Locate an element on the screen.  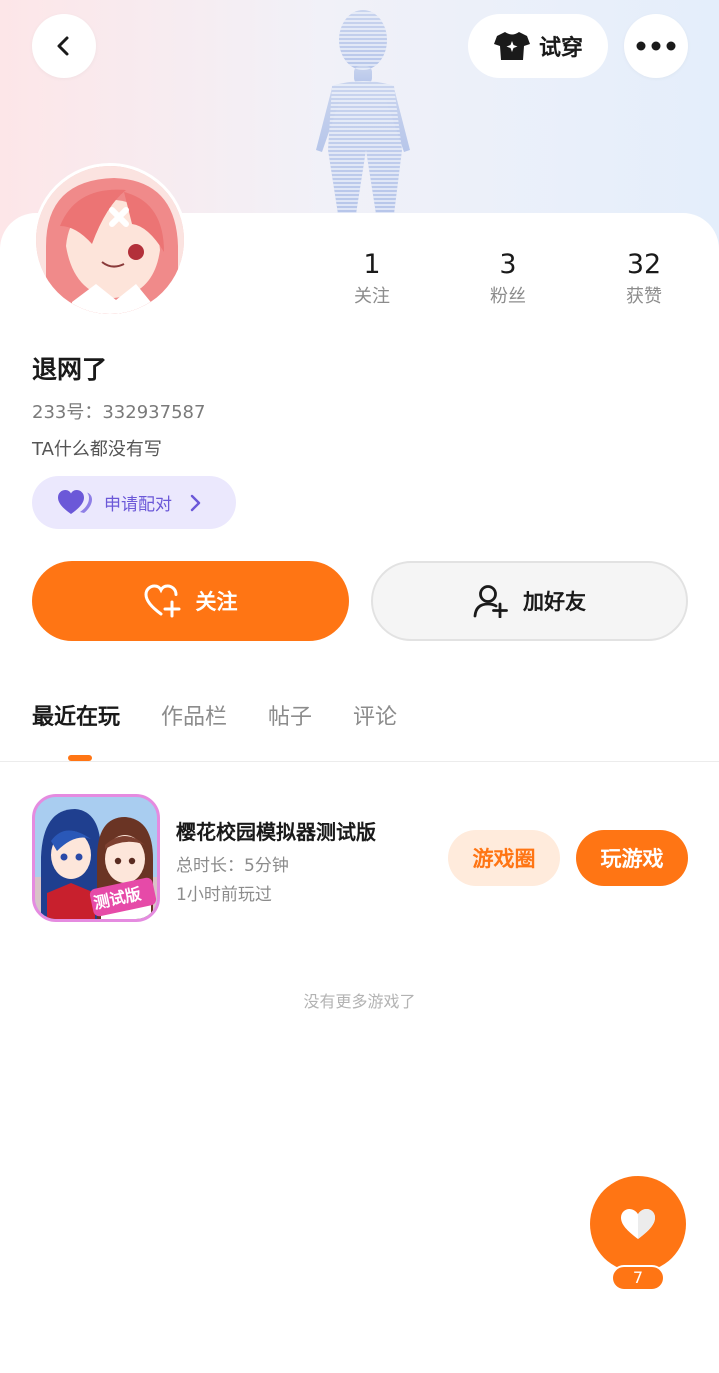
more-dots-icon is located at coordinates (656, 46).